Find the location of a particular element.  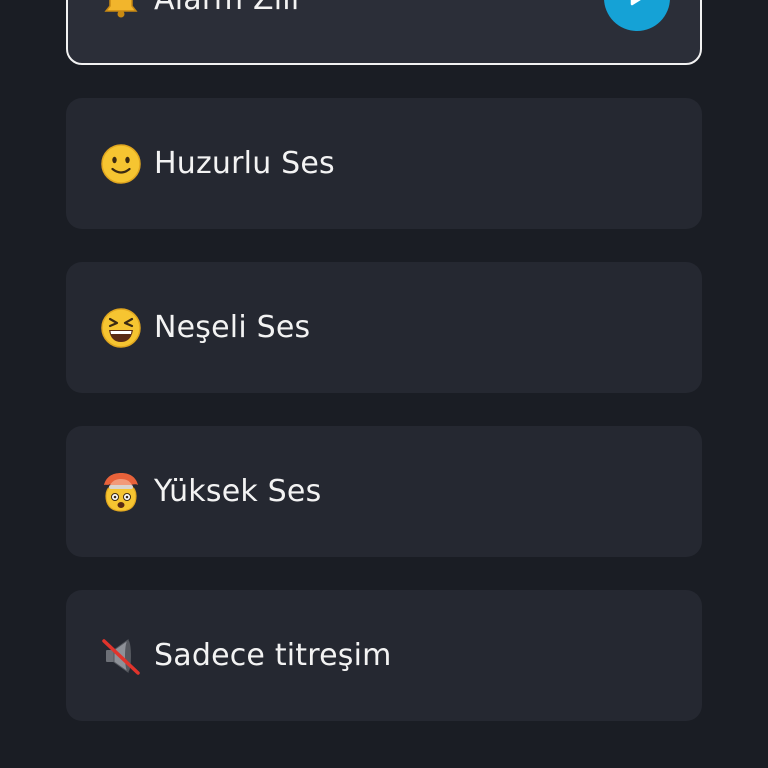

exploding-head-icon is located at coordinates (121, 492).